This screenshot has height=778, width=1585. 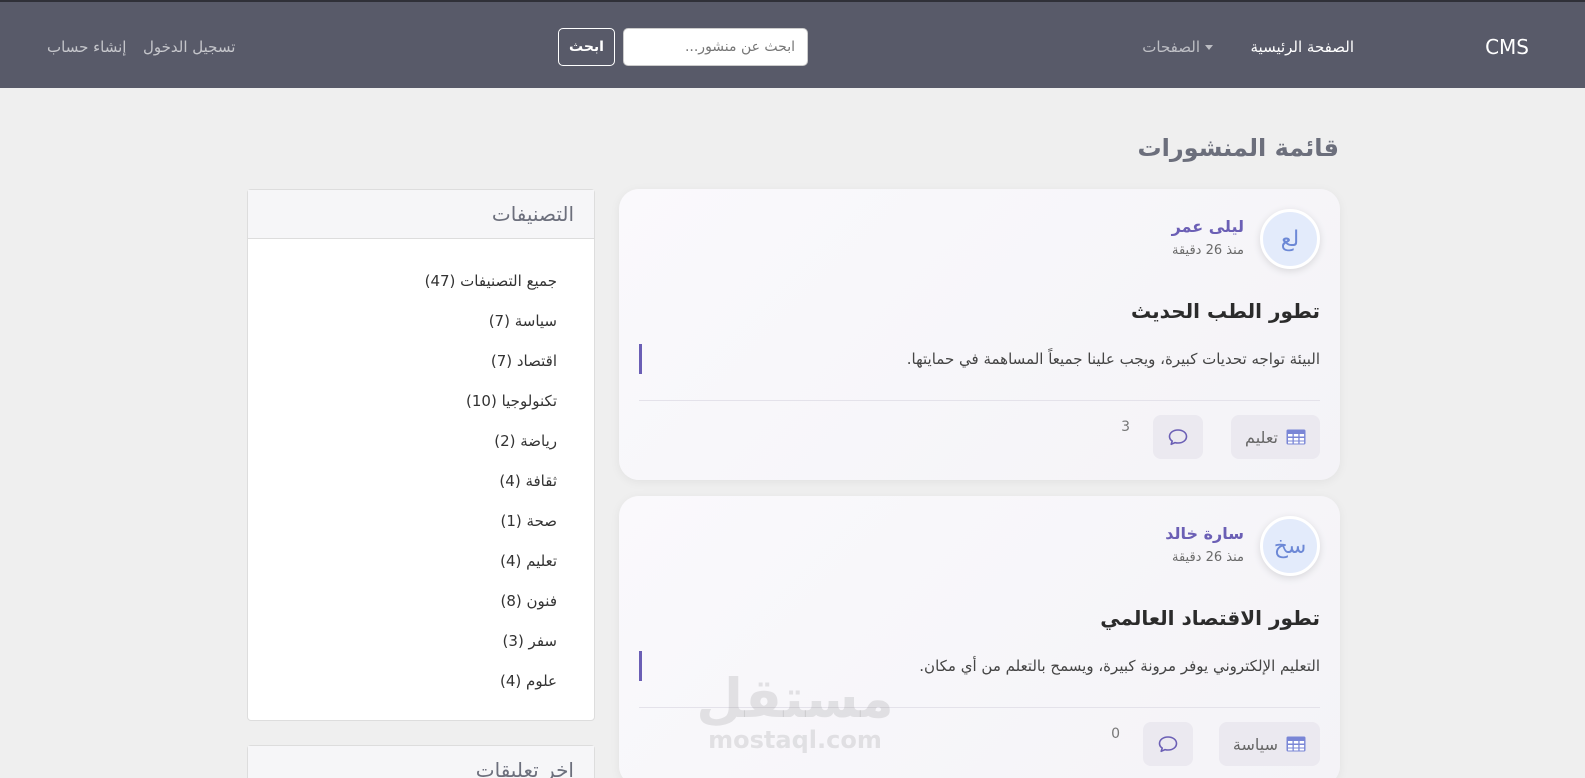 I want to click on nav-pages-label: الصفحات, so click(x=1171, y=47).